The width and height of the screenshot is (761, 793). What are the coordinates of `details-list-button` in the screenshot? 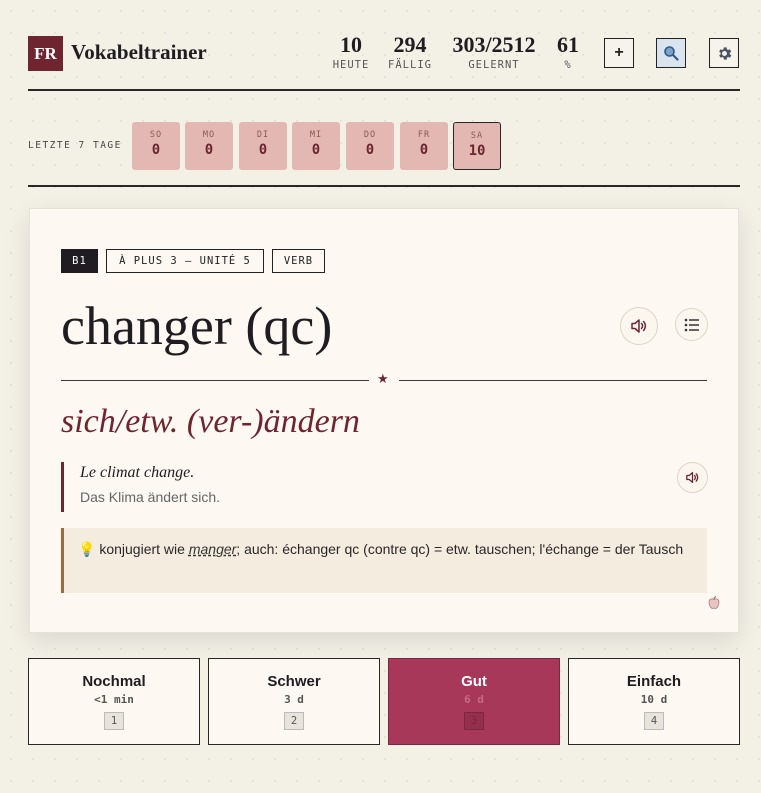 It's located at (691, 324).